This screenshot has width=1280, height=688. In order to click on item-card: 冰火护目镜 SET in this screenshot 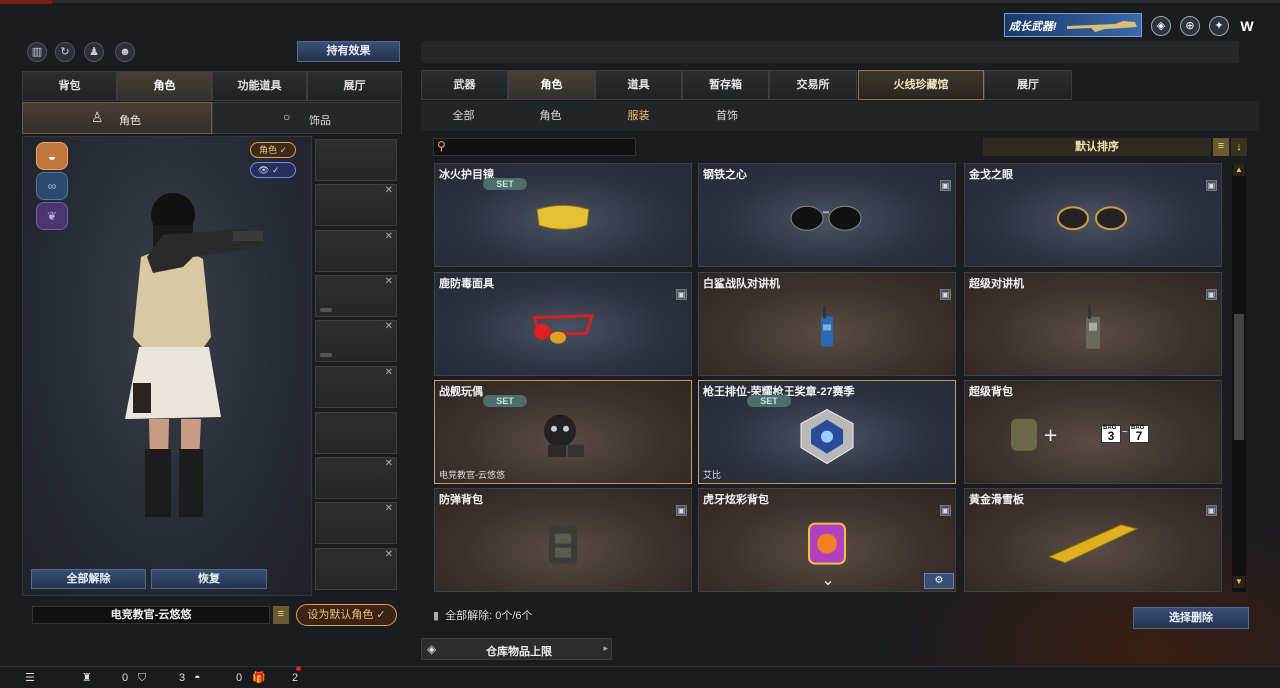, I will do `click(563, 215)`.